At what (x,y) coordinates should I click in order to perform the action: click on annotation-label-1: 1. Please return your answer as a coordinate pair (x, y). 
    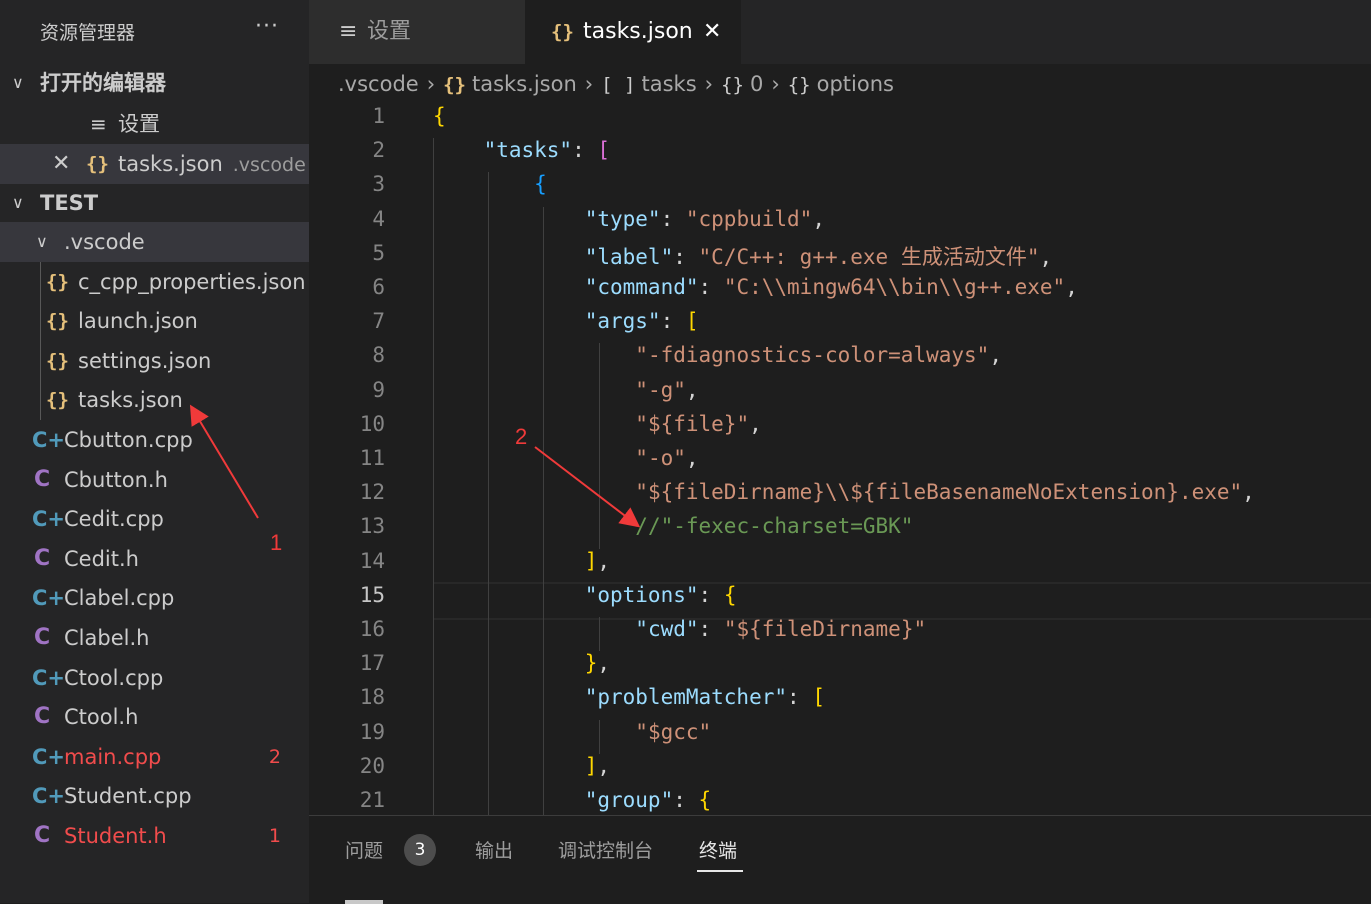
    Looking at the image, I should click on (276, 543).